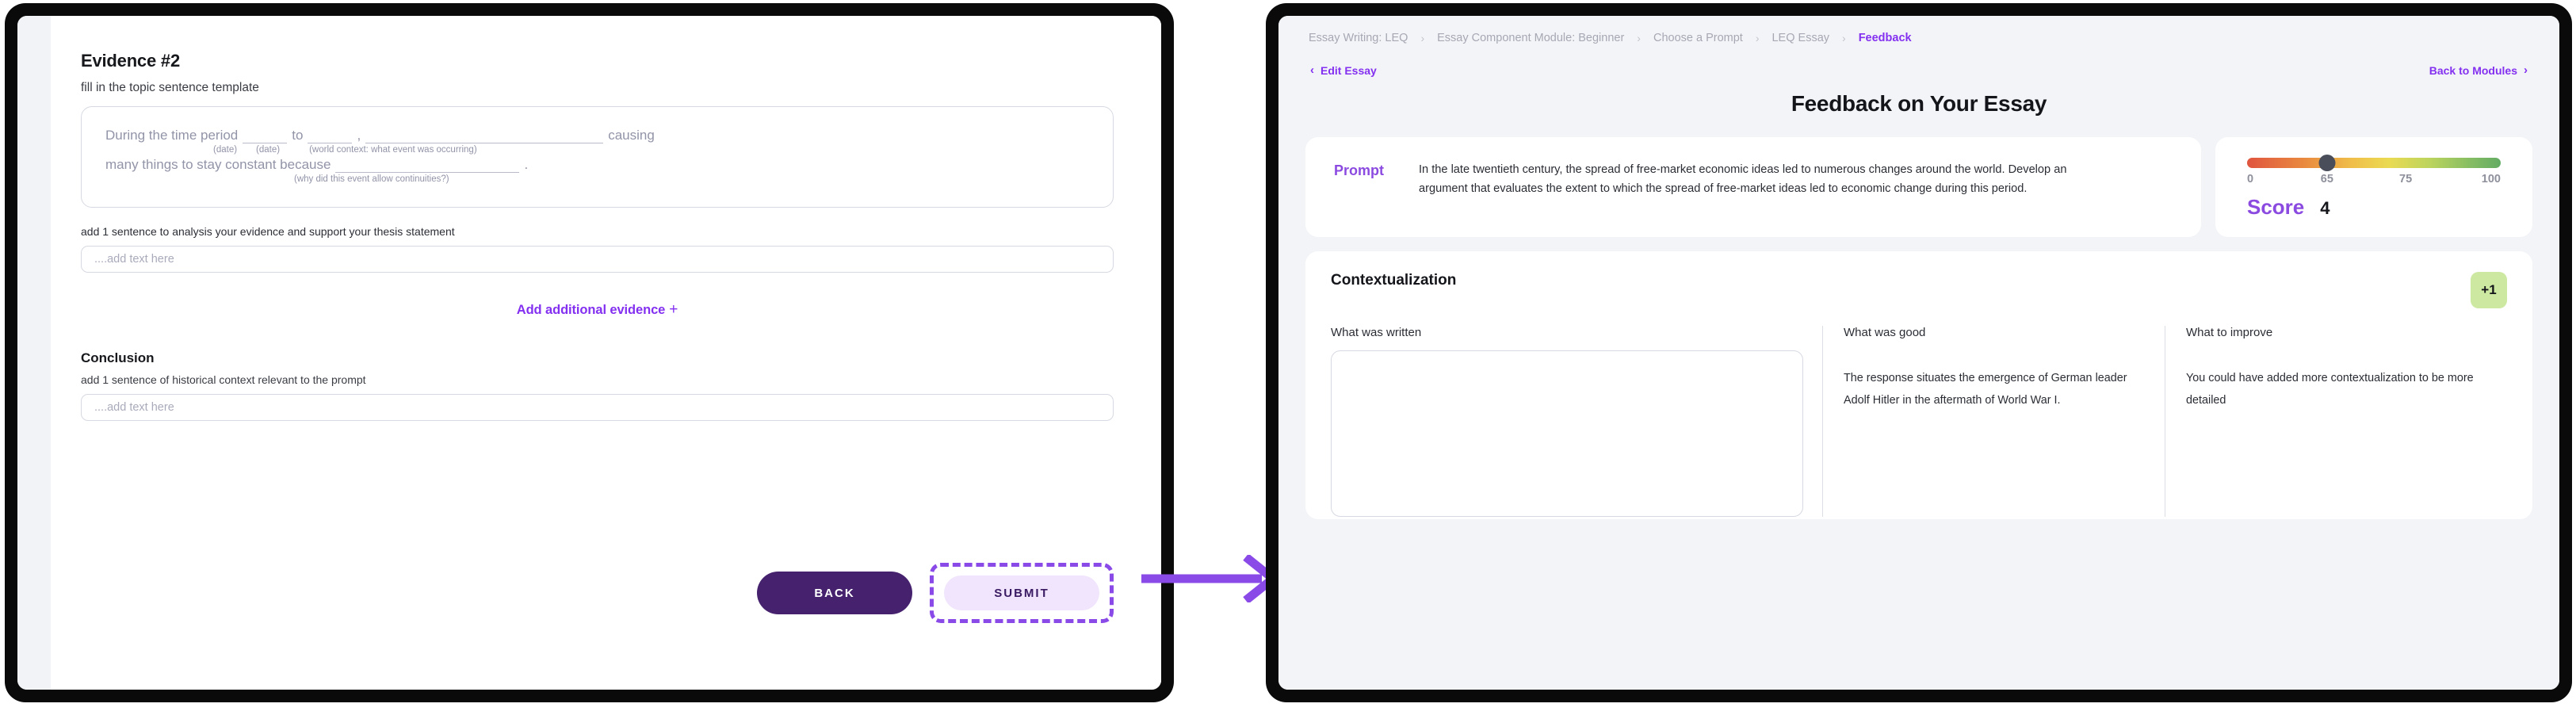  Describe the element at coordinates (1530, 38) in the screenshot. I see `breadcrumb-item-component-module: Essay Component Module: Beginner` at that location.